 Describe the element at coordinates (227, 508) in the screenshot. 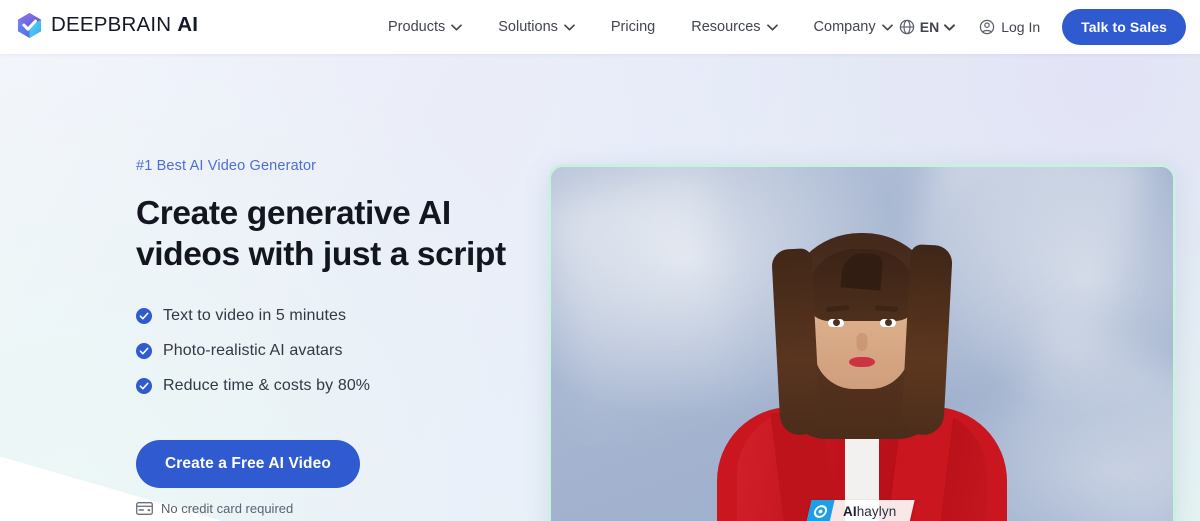

I see `no-credit-card-label: No credit card required` at that location.